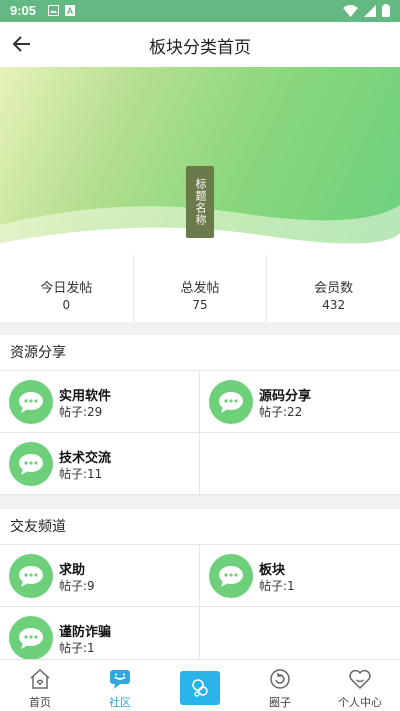  I want to click on tab-label: 社区, so click(120, 702).